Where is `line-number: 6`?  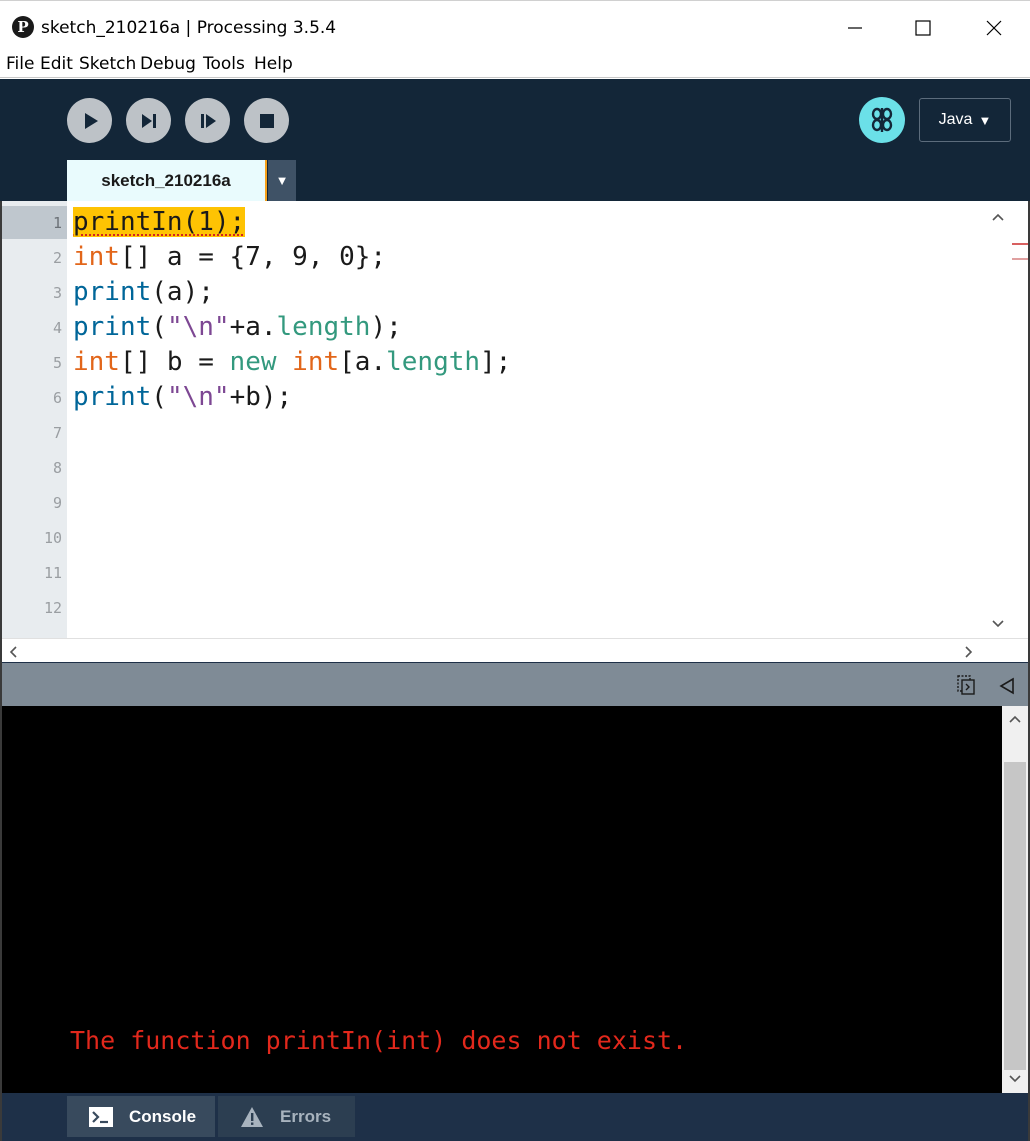 line-number: 6 is located at coordinates (57, 398).